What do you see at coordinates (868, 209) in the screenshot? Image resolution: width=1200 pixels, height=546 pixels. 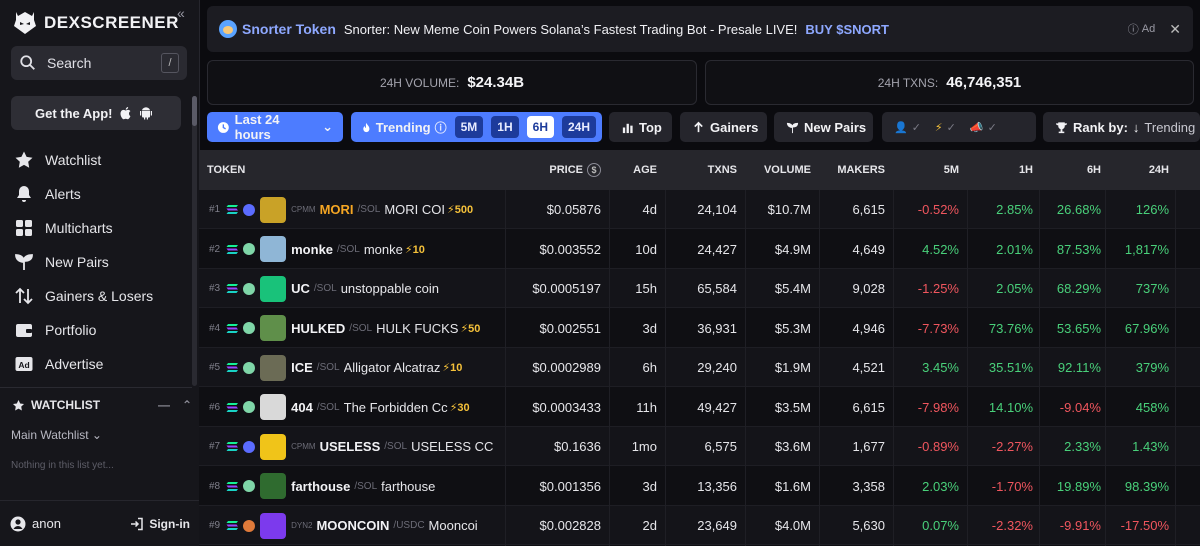 I see `makers-cell: 6,615` at bounding box center [868, 209].